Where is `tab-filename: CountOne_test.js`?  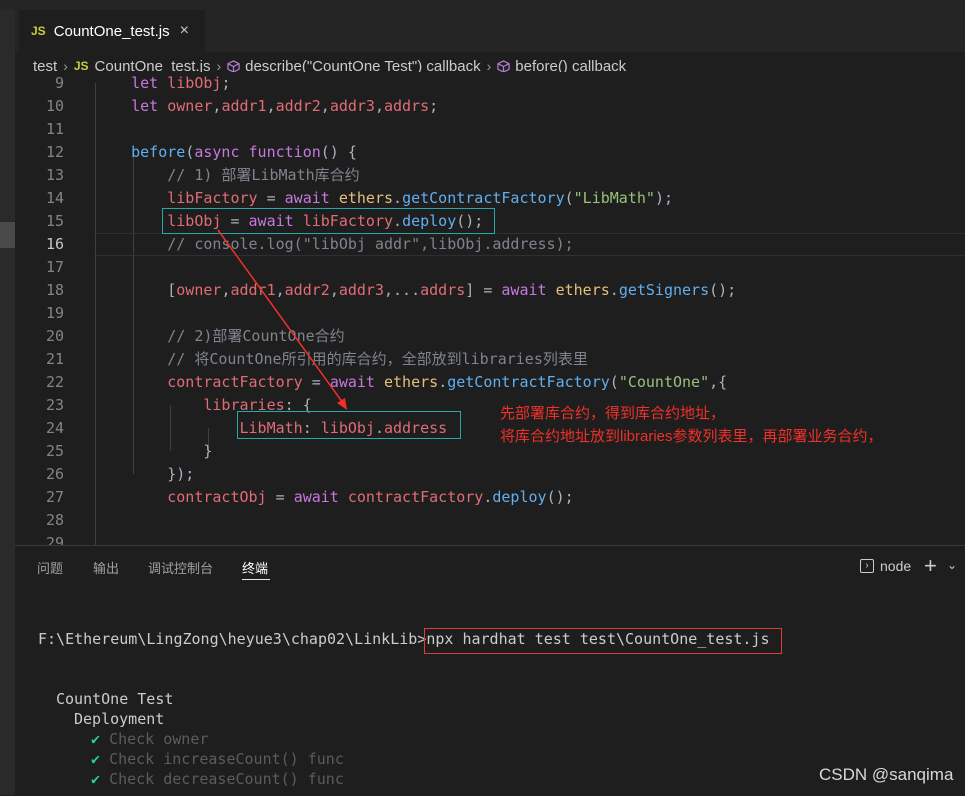
tab-filename: CountOne_test.js is located at coordinates (111, 31).